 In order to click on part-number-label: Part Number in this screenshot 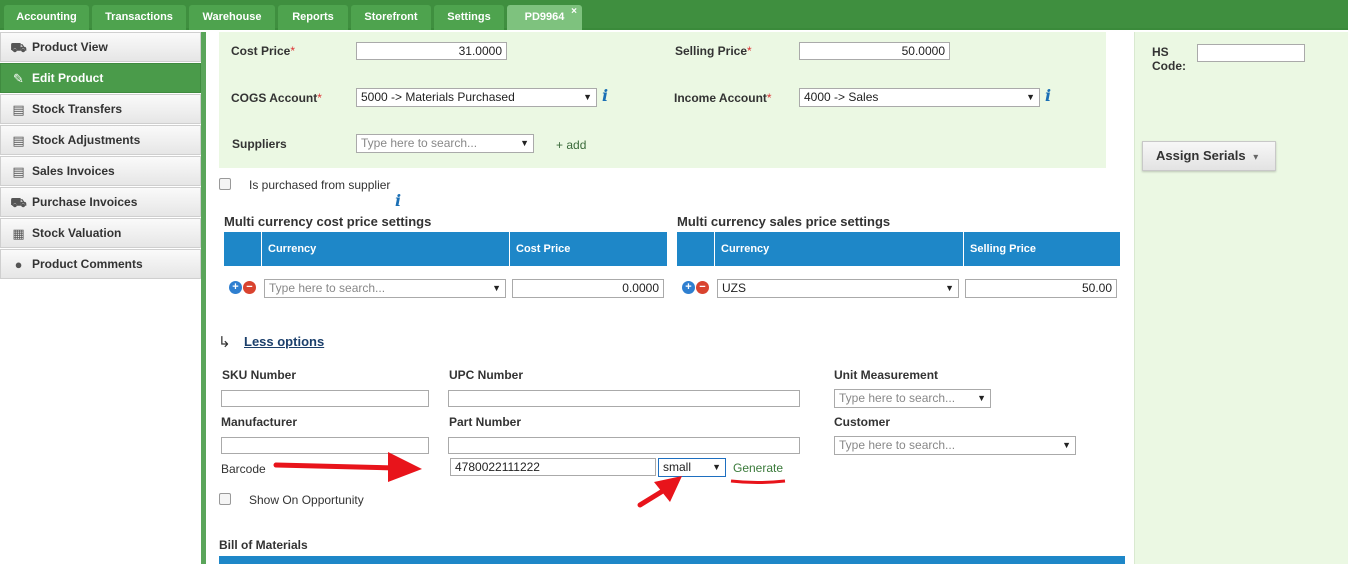, I will do `click(485, 422)`.